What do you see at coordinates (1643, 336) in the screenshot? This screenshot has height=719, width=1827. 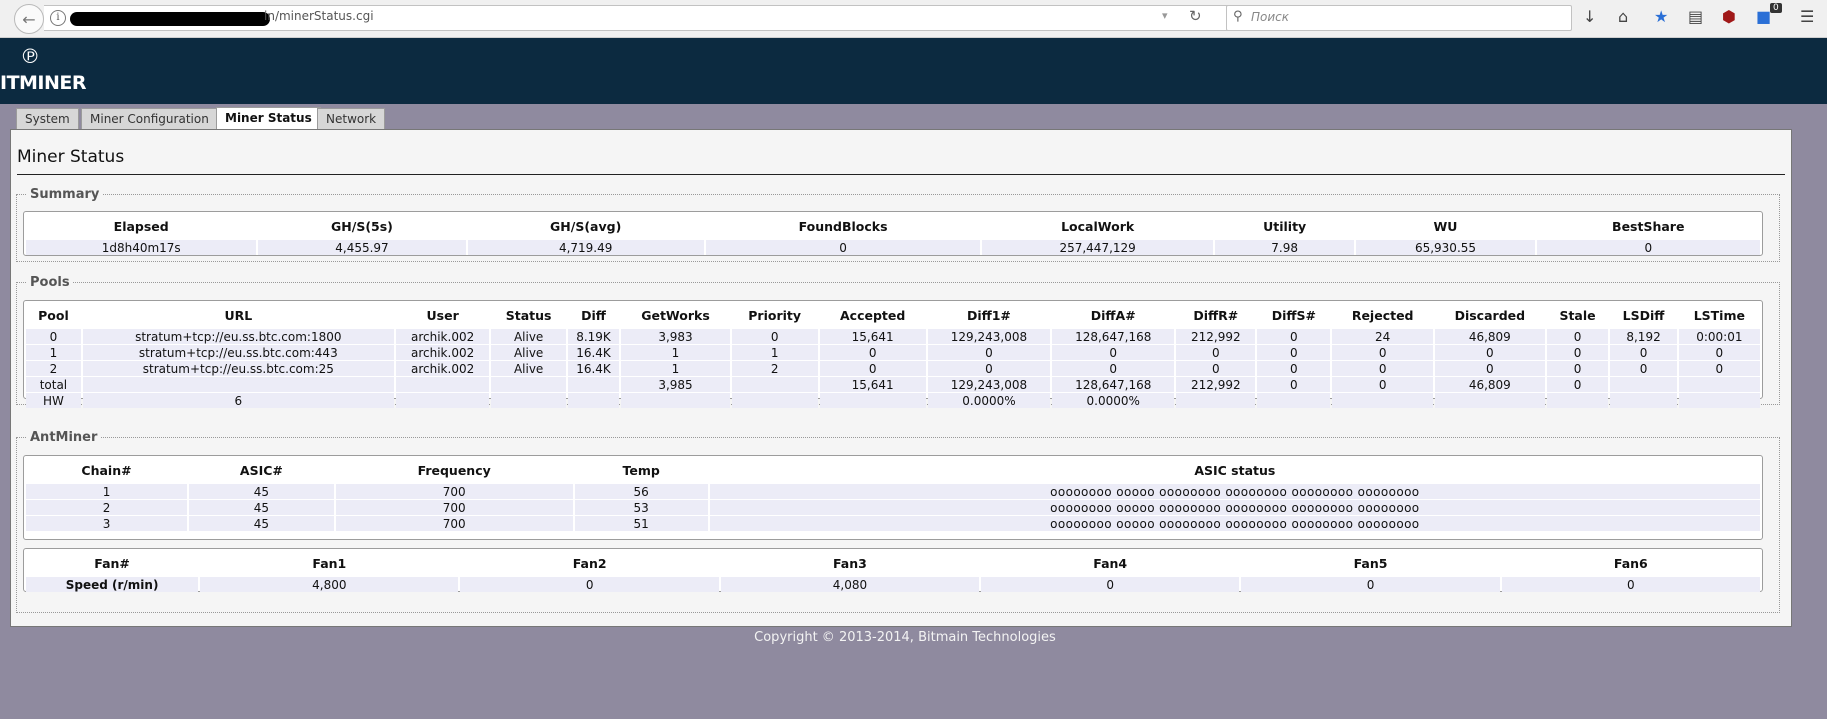 I see `table-cell: 8,192` at bounding box center [1643, 336].